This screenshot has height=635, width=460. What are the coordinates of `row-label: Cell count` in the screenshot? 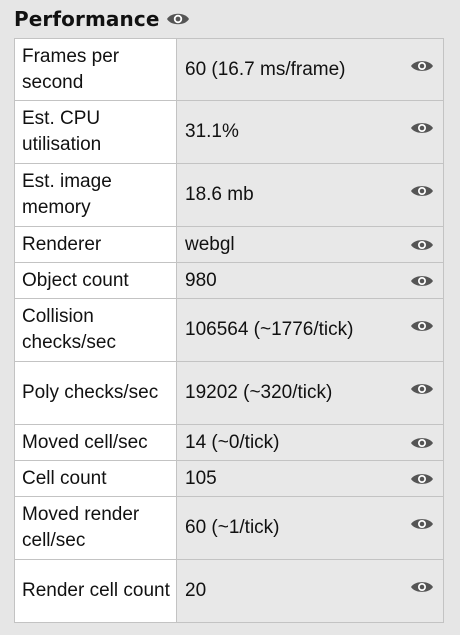 It's located at (95, 478).